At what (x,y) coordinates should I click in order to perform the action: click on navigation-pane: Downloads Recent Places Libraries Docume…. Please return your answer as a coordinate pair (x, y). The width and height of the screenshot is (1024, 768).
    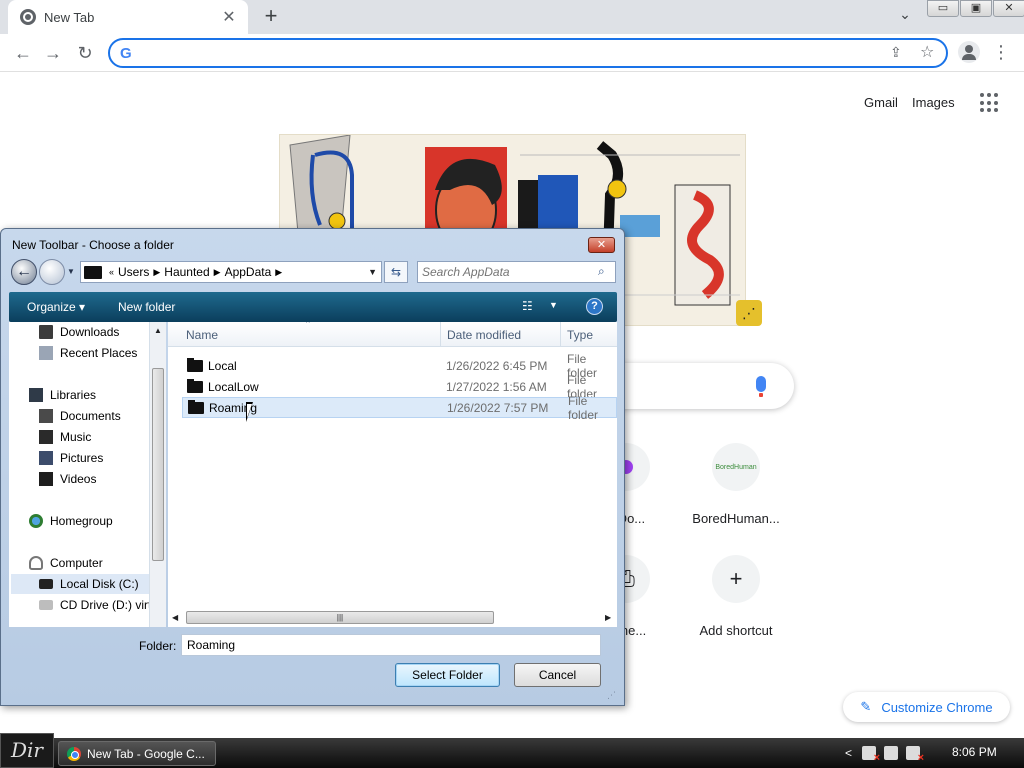
    Looking at the image, I should click on (87, 474).